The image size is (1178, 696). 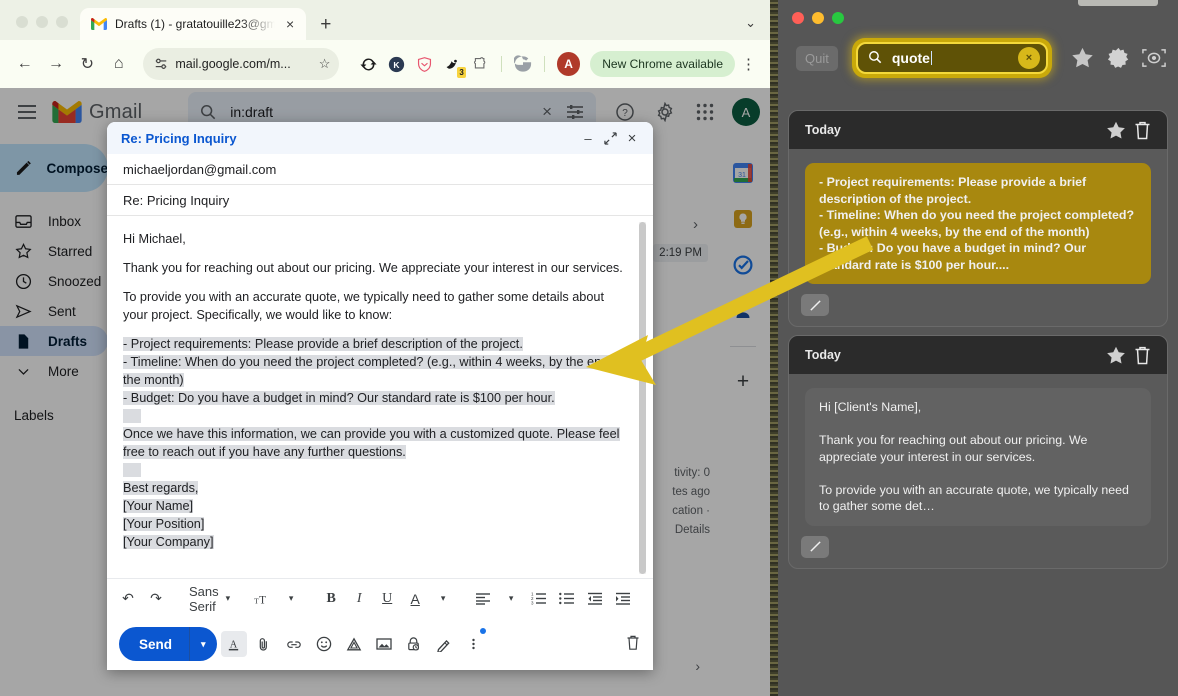 I want to click on formatting-options-icon: A, so click(x=233, y=644).